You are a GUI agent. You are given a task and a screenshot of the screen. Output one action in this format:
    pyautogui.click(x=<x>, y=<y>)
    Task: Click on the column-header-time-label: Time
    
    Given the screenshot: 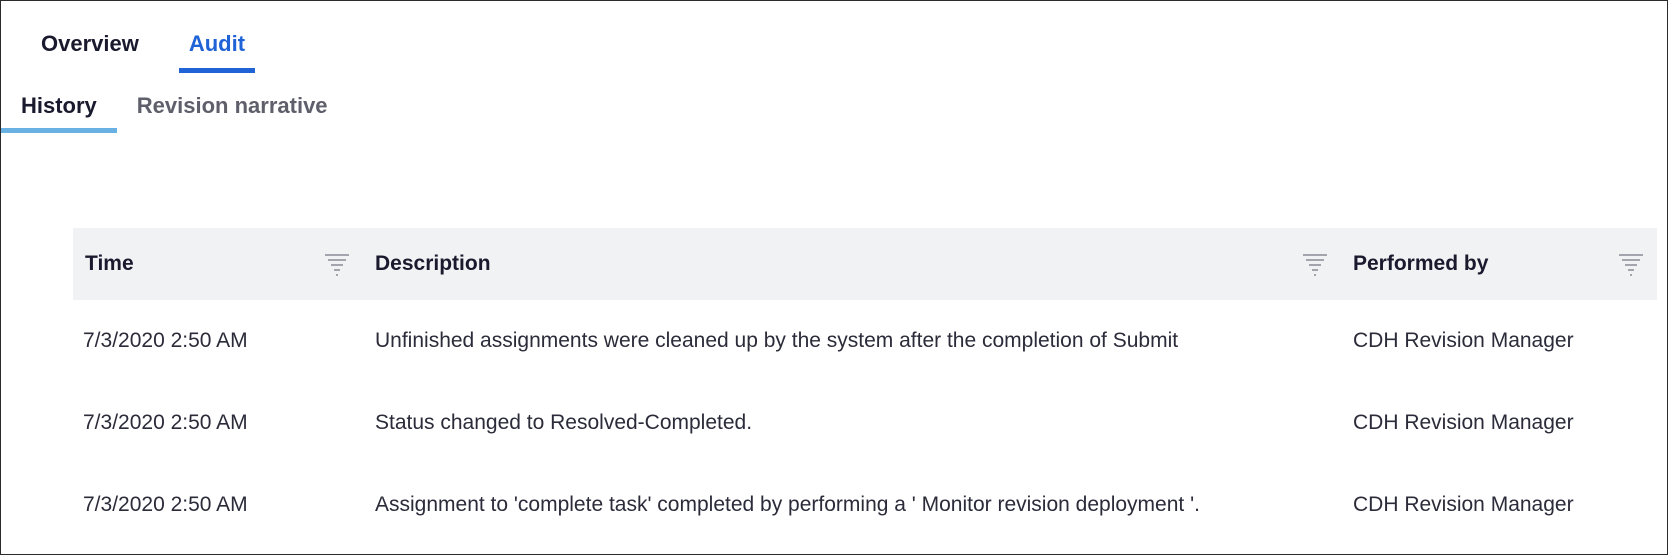 What is the action you would take?
    pyautogui.click(x=109, y=263)
    